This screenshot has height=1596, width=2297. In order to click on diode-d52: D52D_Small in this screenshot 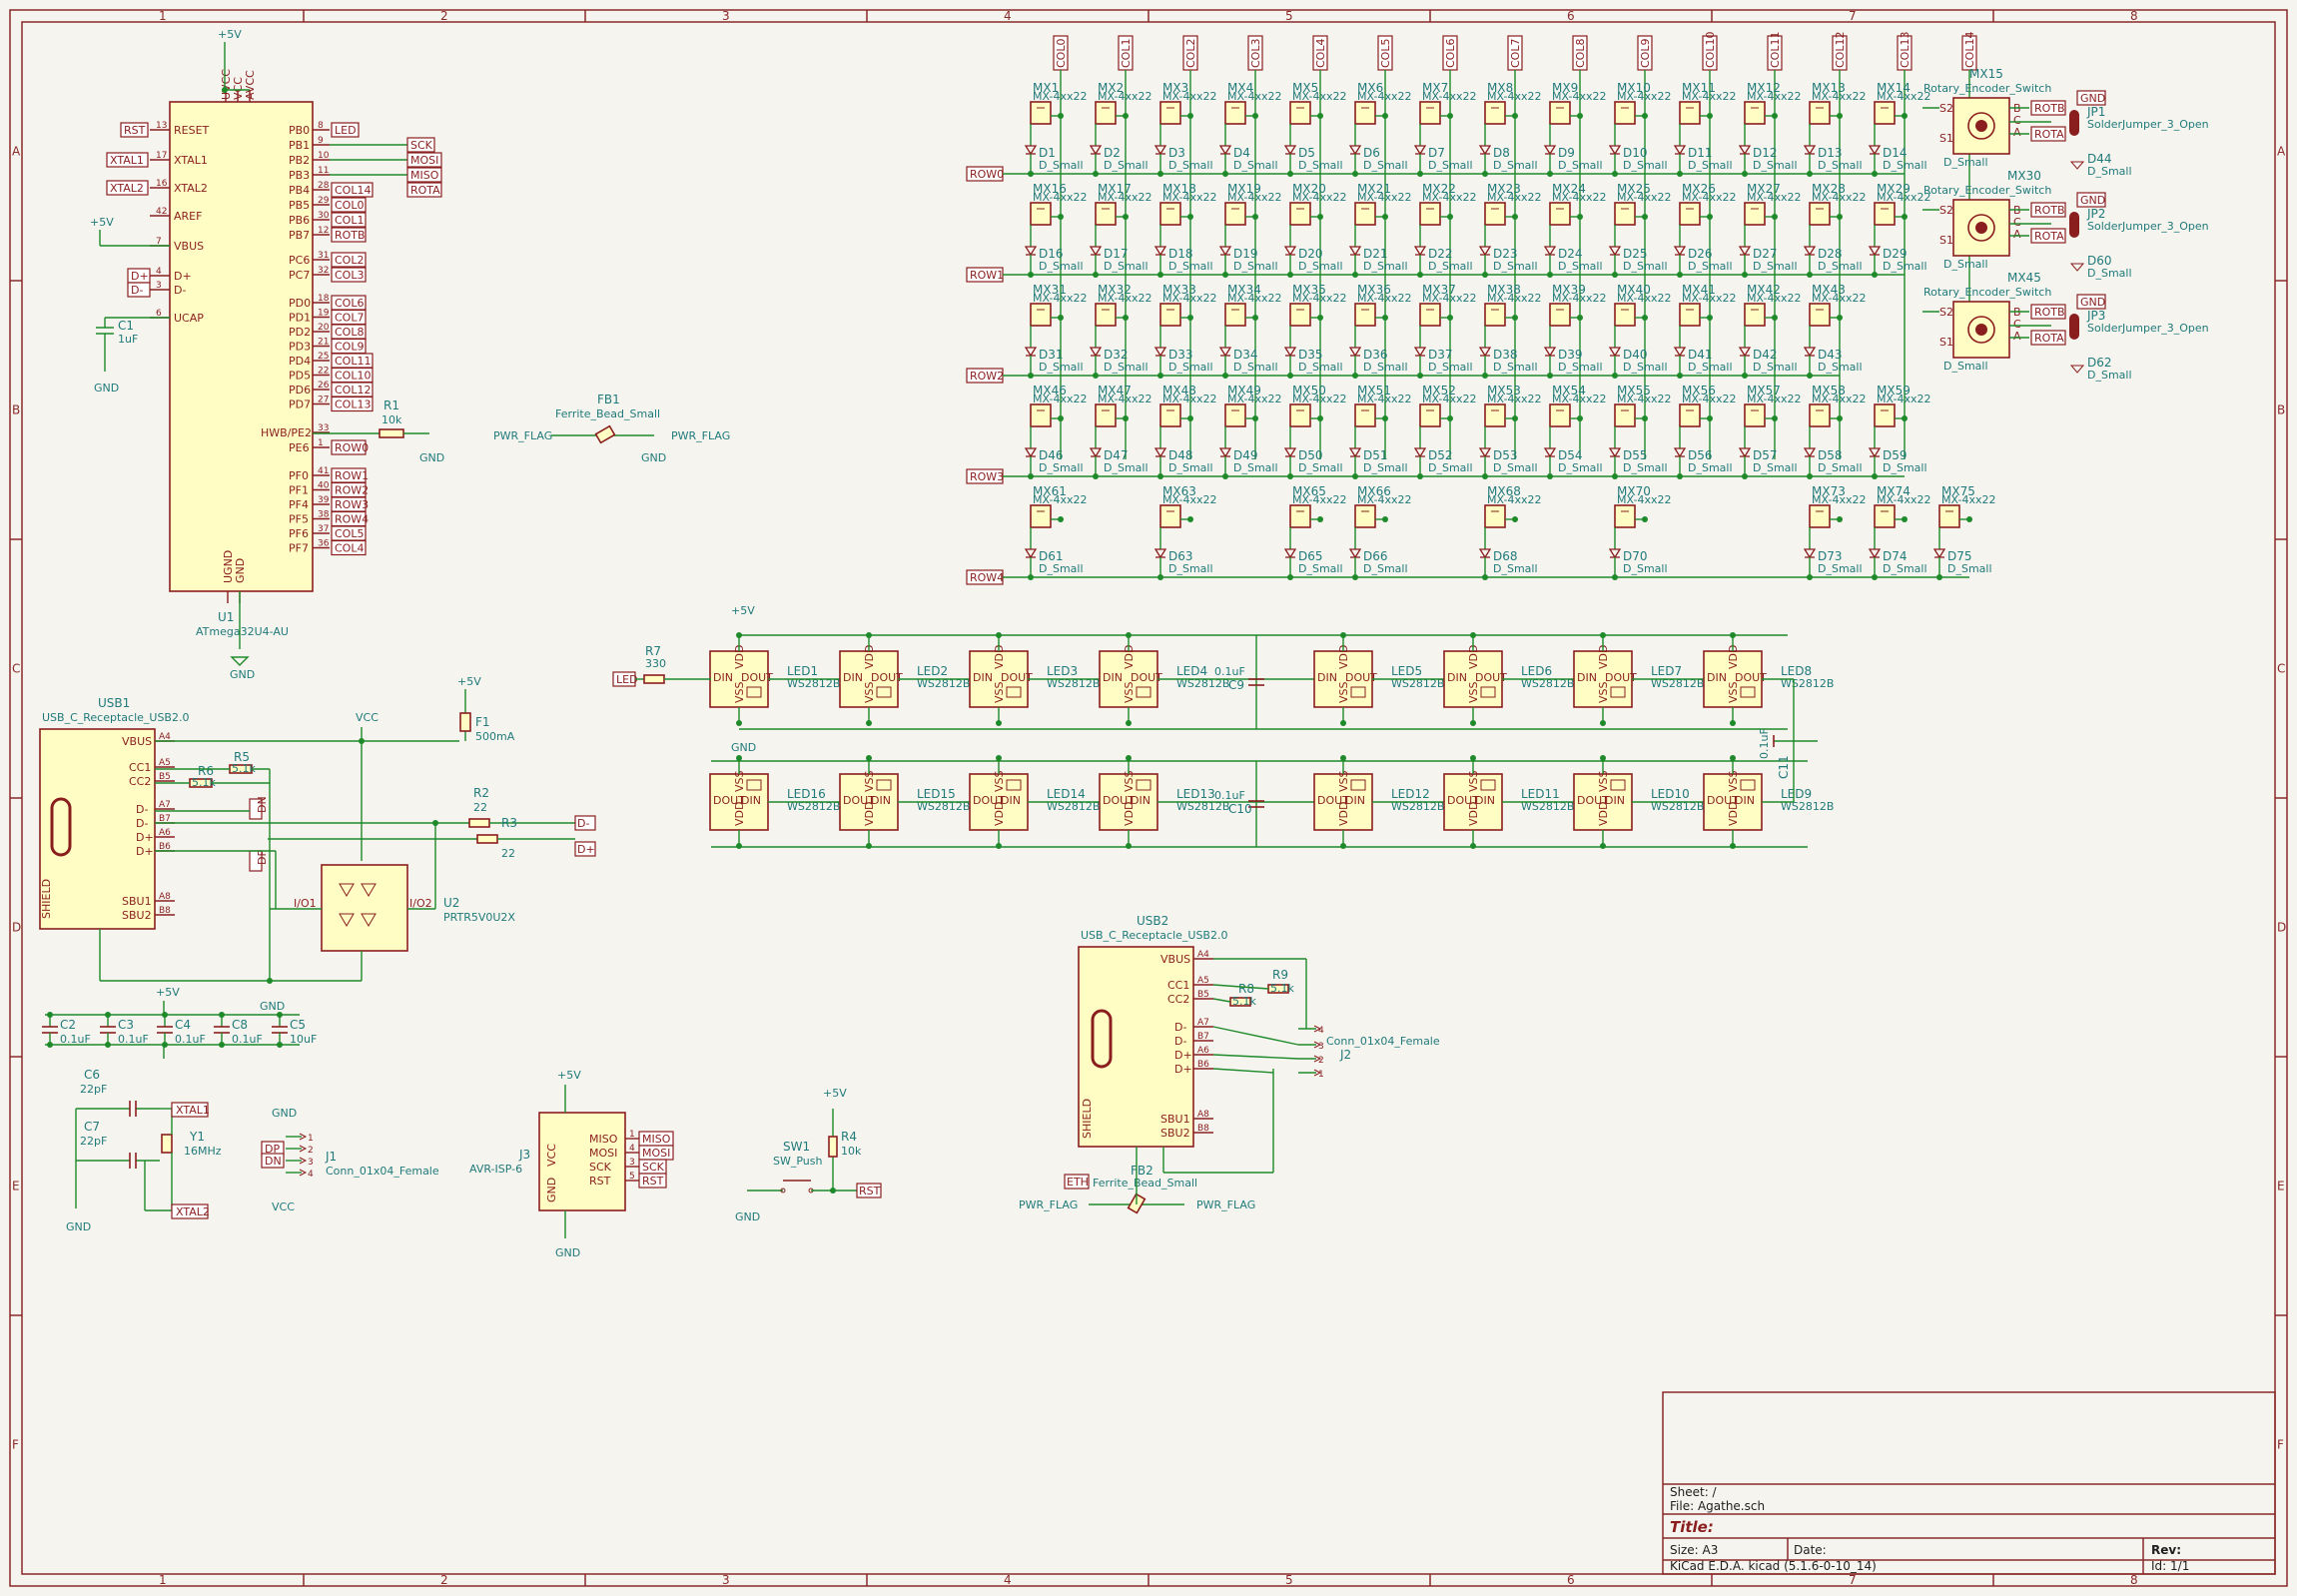, I will do `click(1443, 452)`.